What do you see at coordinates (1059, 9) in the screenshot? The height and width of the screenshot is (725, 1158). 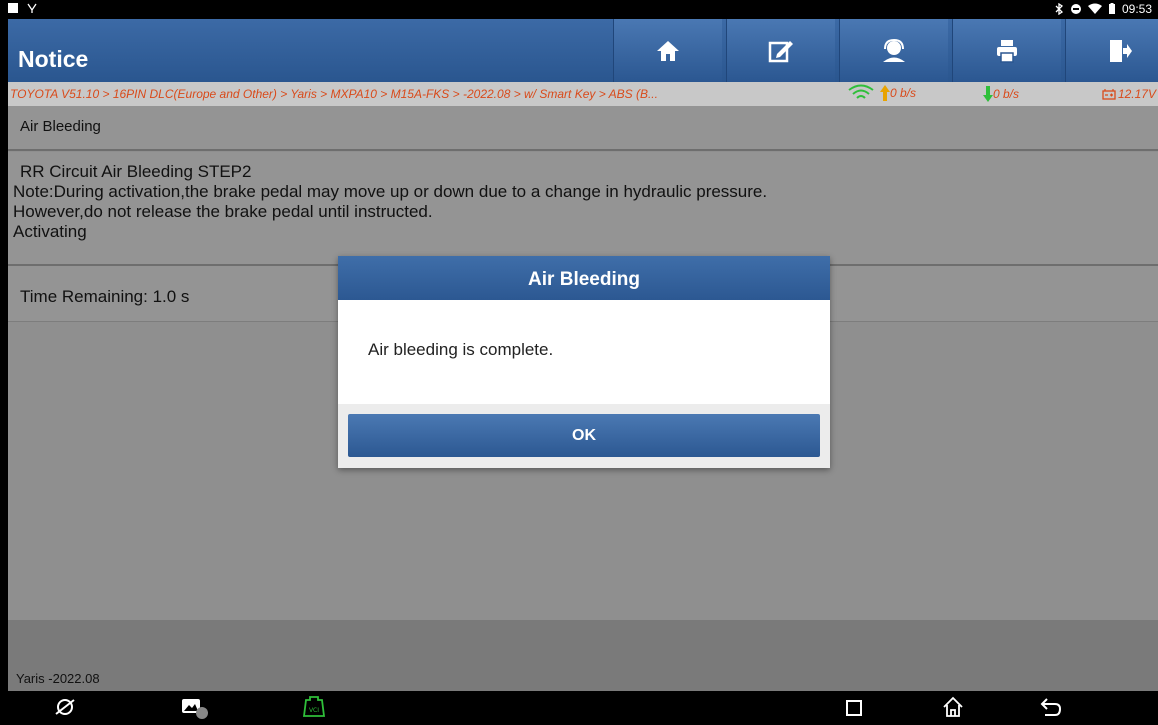 I see `bluetooth-icon` at bounding box center [1059, 9].